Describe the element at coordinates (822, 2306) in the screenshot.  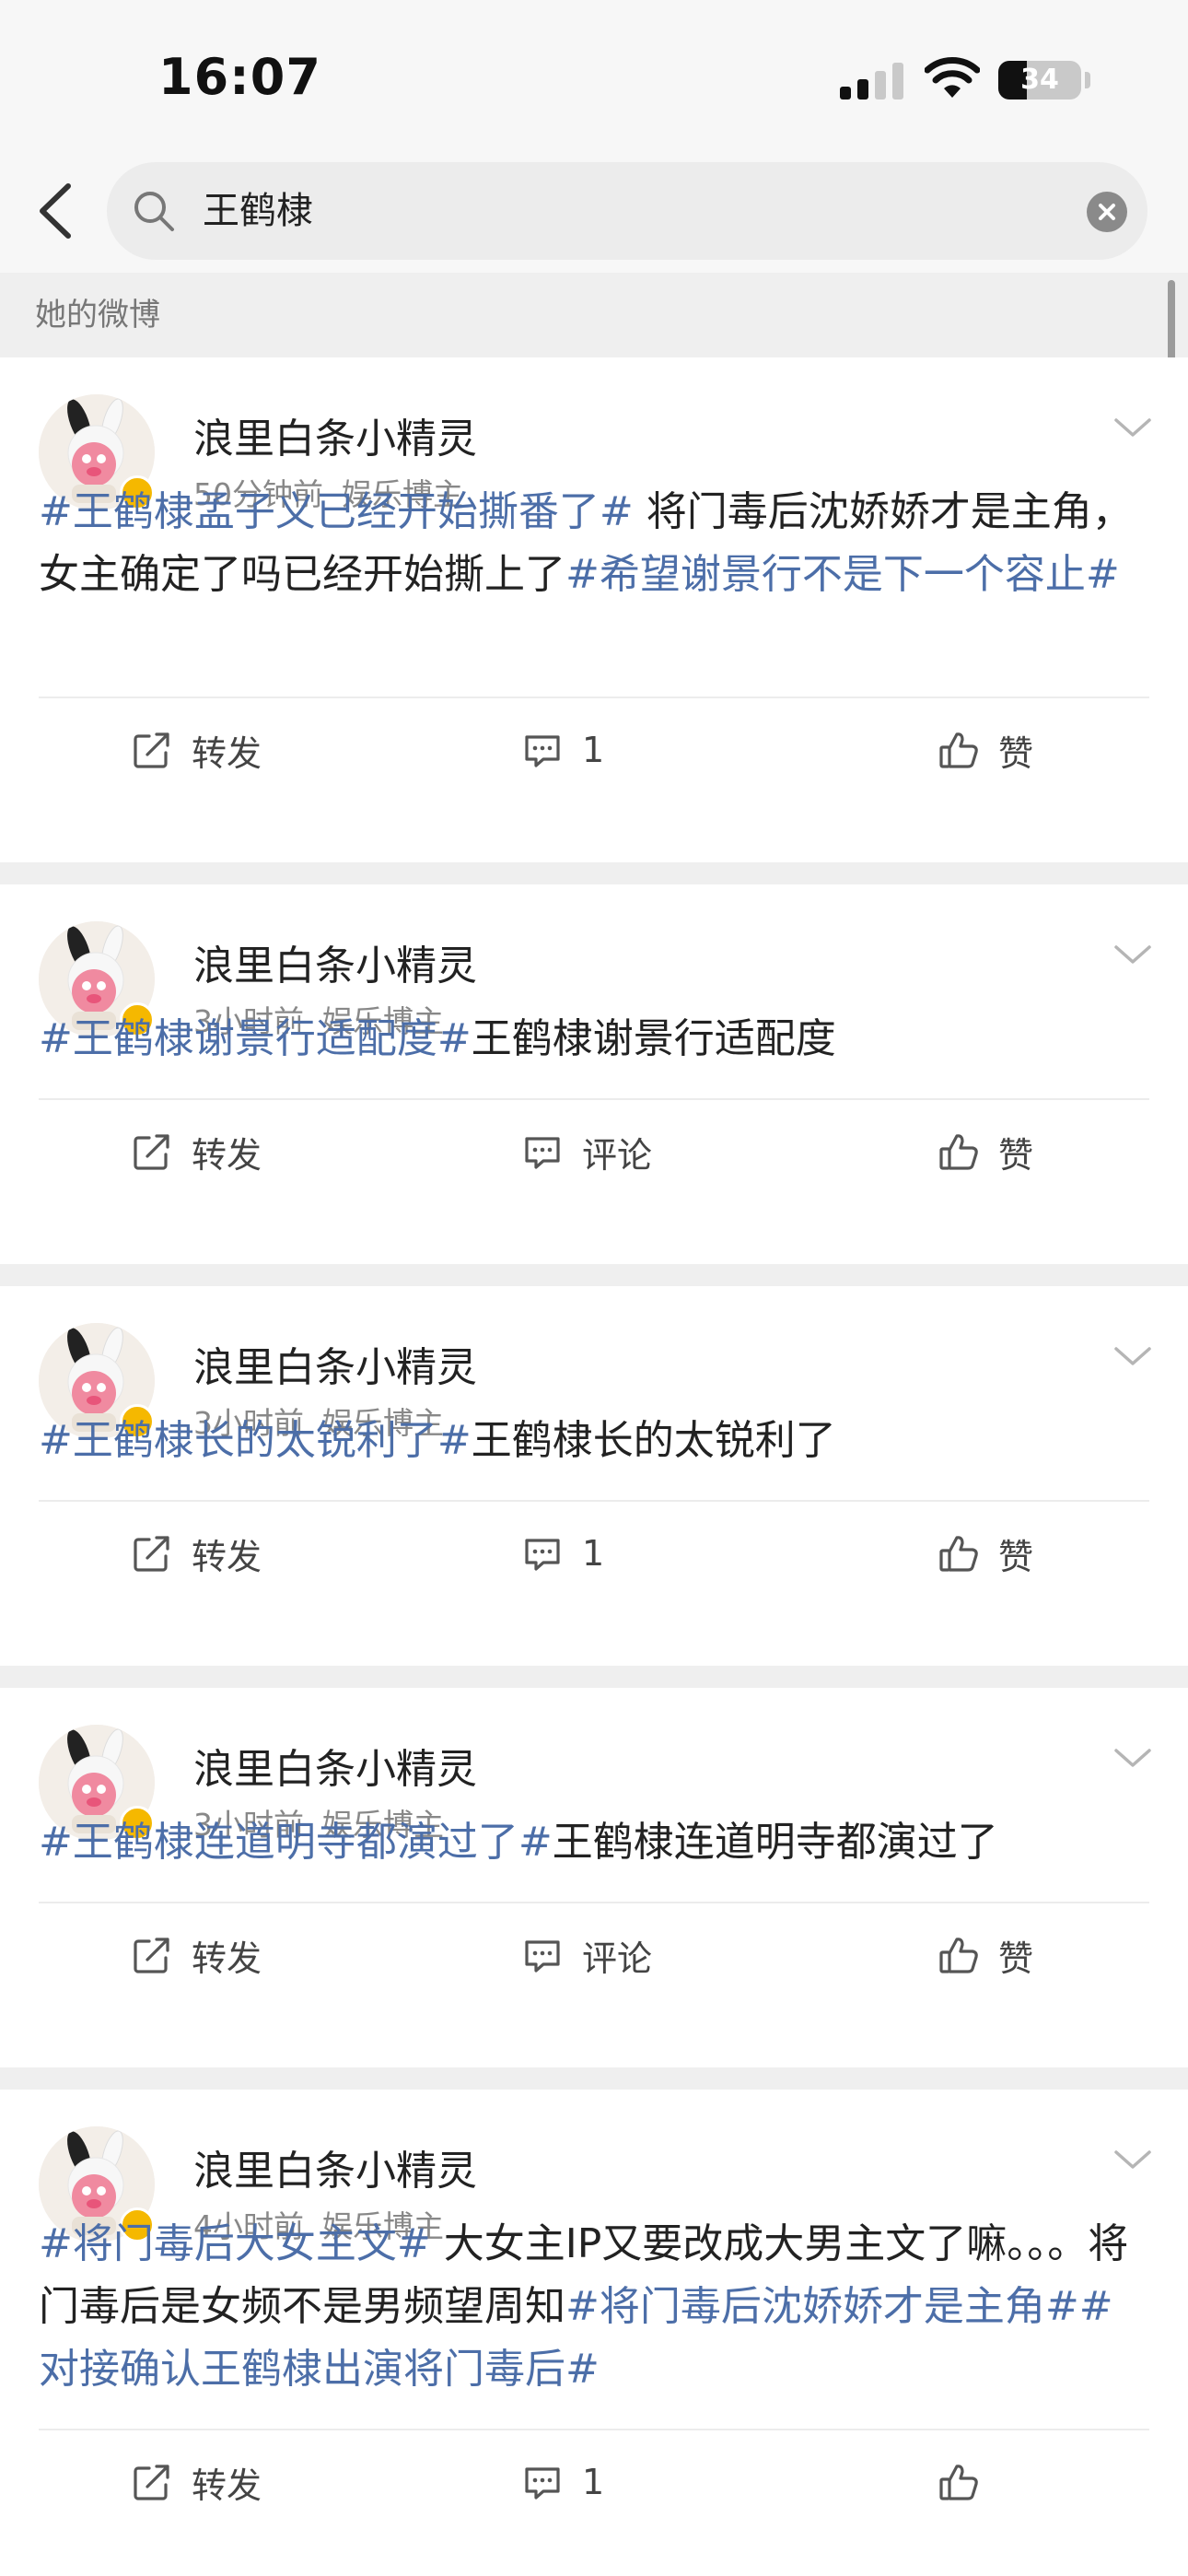
I see `topic-link: #将门毒后沈娇娇才是主角#` at that location.